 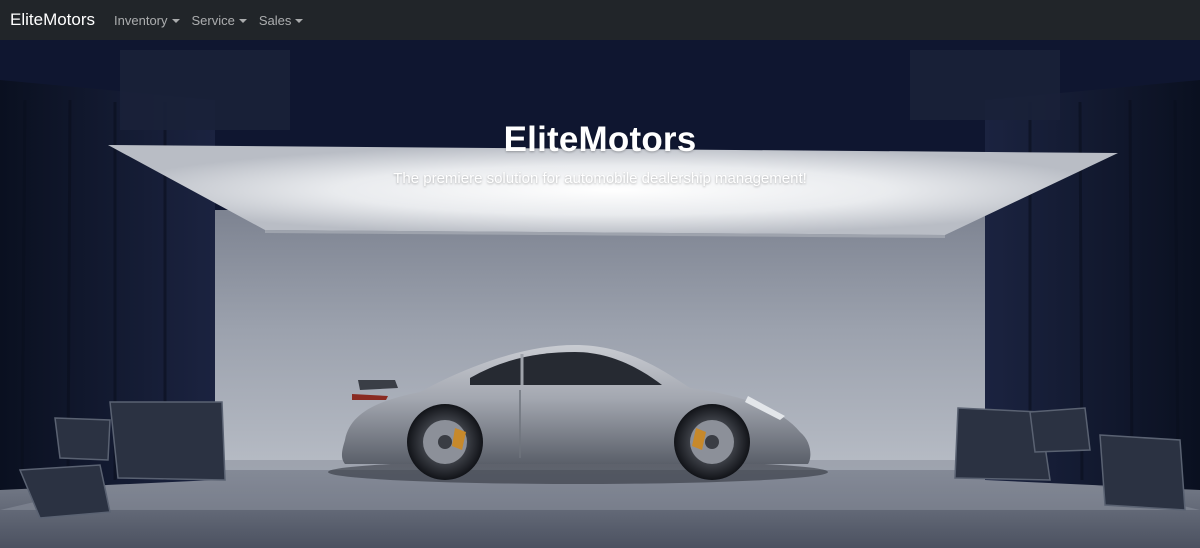 What do you see at coordinates (275, 20) in the screenshot?
I see `nav-label-sales: Sales` at bounding box center [275, 20].